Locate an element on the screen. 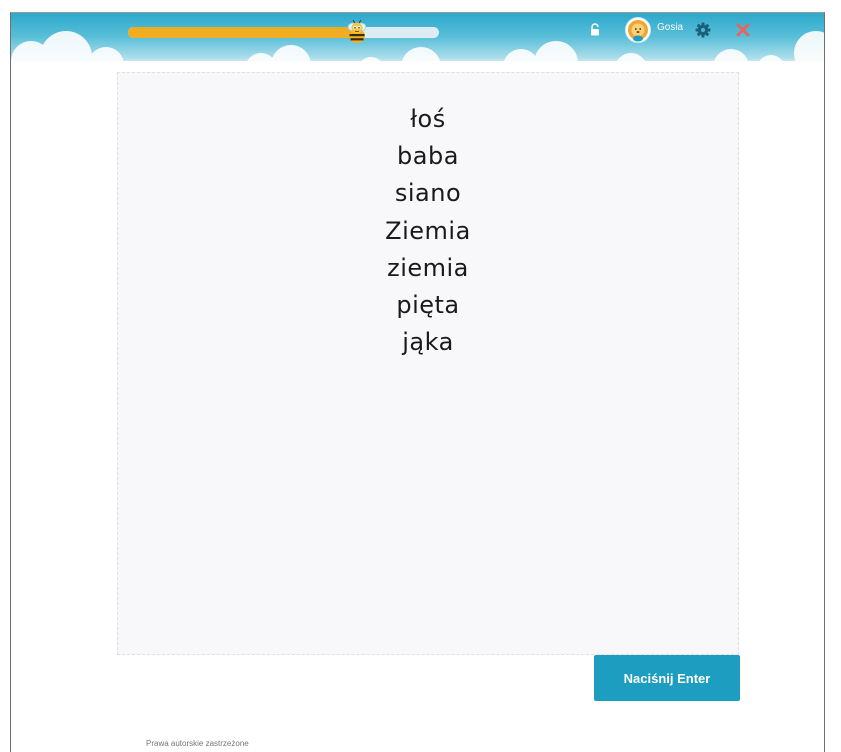 This screenshot has height=752, width=841. word-item: siano is located at coordinates (428, 193).